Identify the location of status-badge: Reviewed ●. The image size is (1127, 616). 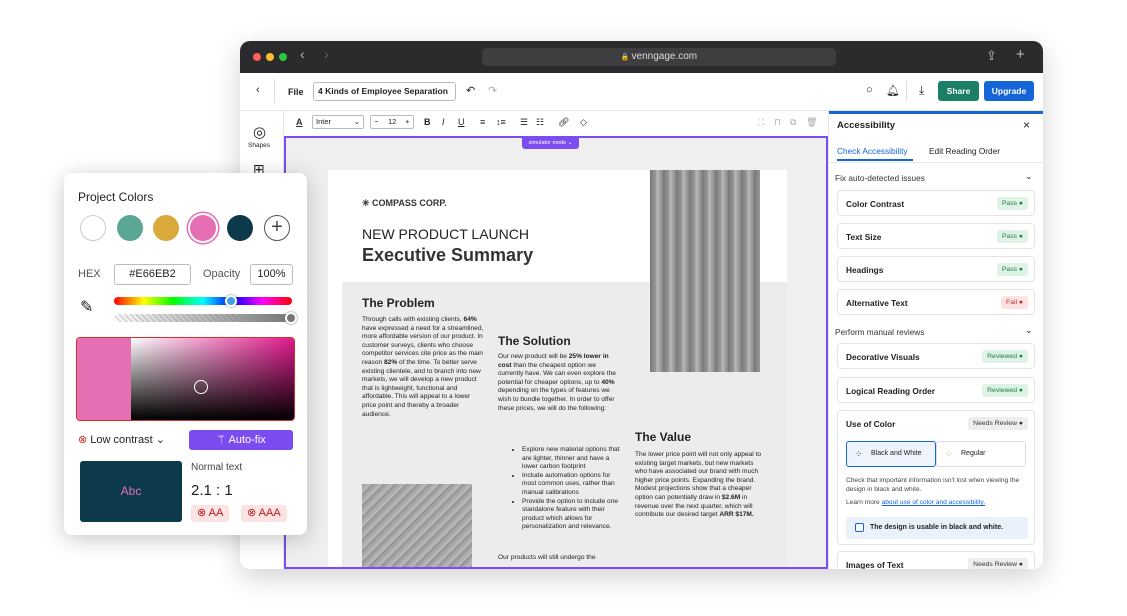
(1005, 390).